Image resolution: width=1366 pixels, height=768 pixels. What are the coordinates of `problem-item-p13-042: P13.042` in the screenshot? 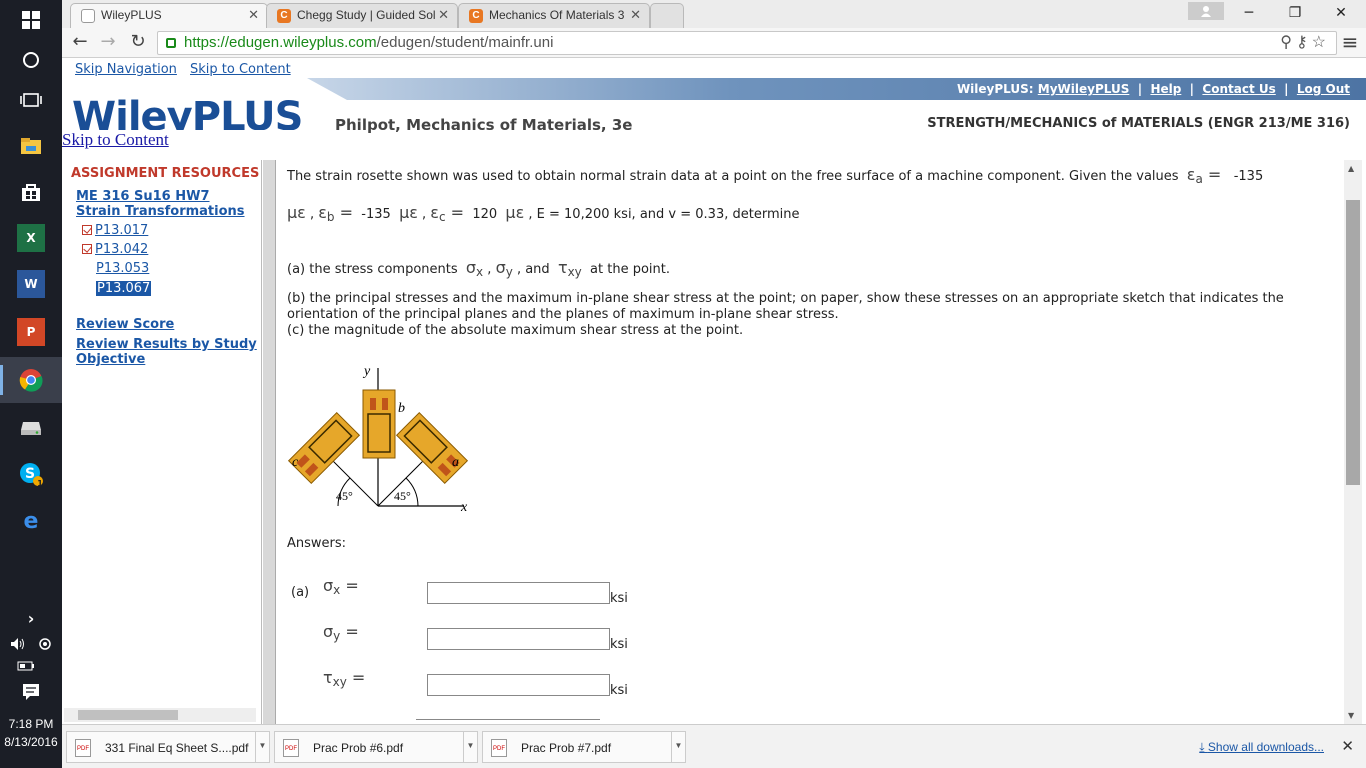 It's located at (115, 249).